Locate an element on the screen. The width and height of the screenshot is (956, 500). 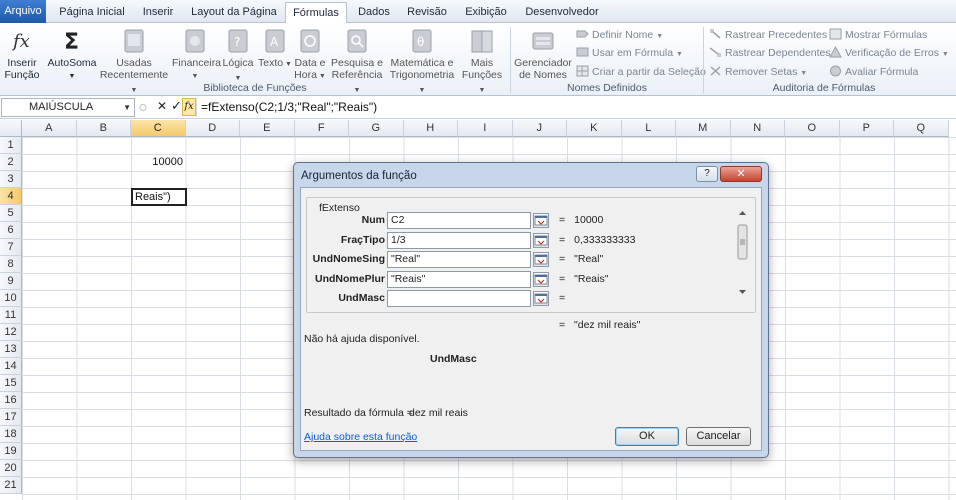
row-header-17: 17 is located at coordinates (11, 417).